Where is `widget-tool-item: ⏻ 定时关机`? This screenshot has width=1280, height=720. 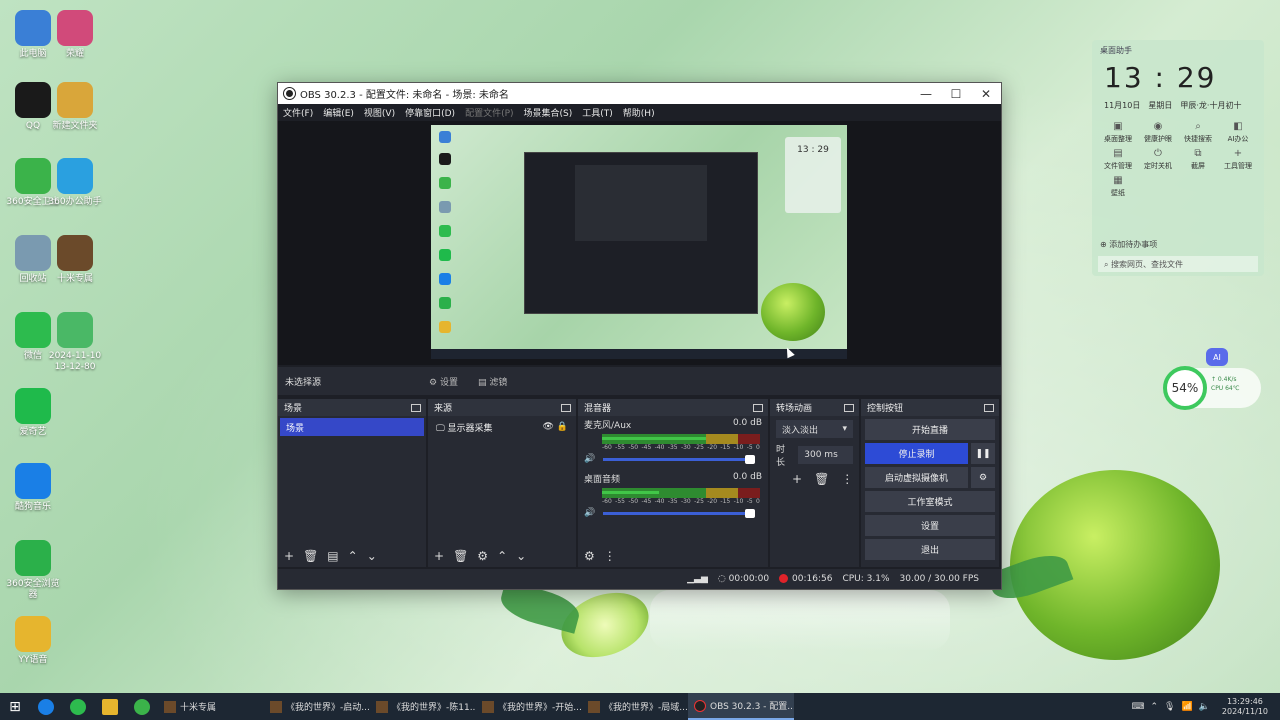 widget-tool-item: ⏻ 定时关机 is located at coordinates (1158, 159).